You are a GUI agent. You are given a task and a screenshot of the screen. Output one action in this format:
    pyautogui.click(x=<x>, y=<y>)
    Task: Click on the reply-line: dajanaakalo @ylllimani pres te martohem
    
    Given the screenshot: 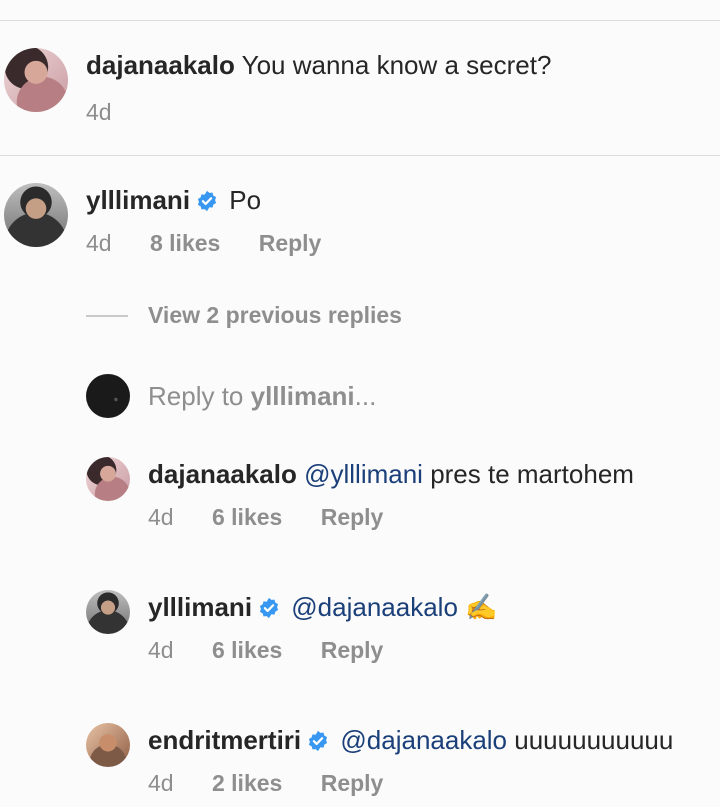 What is the action you would take?
    pyautogui.click(x=391, y=474)
    